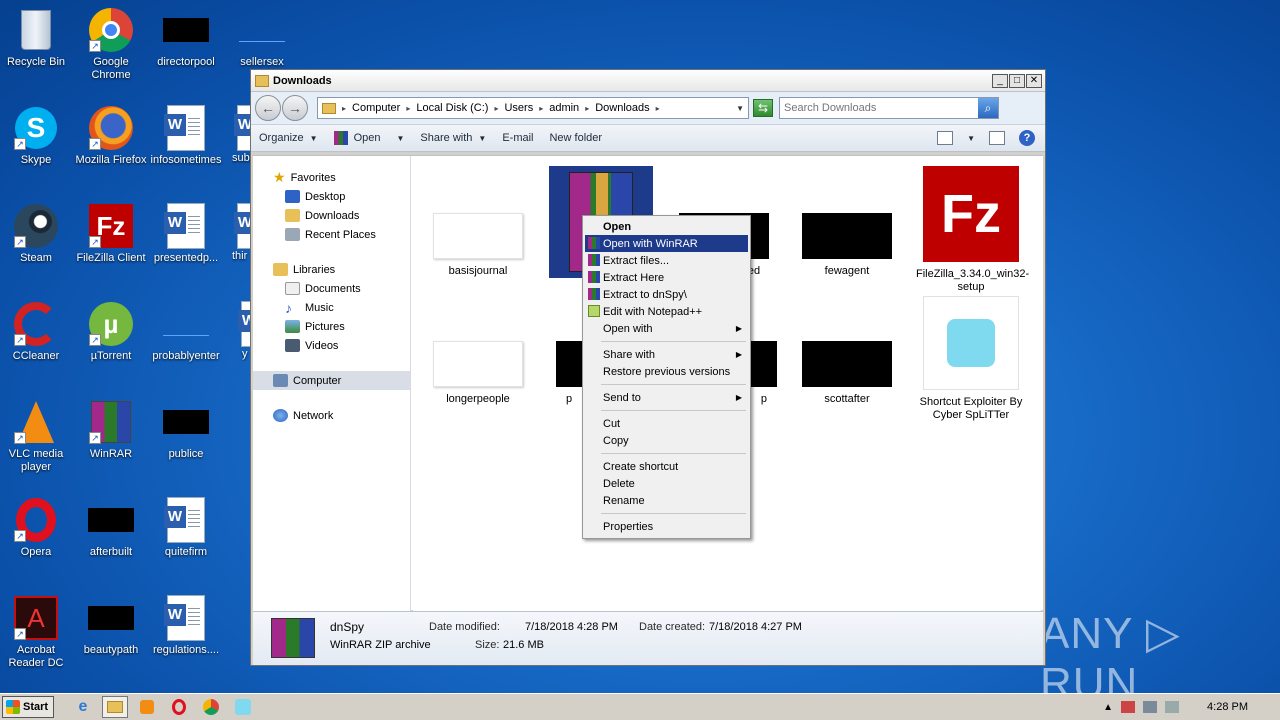 The width and height of the screenshot is (1280, 720). What do you see at coordinates (186, 37) in the screenshot?
I see `desktop-icon-directorpool: directorpool` at bounding box center [186, 37].